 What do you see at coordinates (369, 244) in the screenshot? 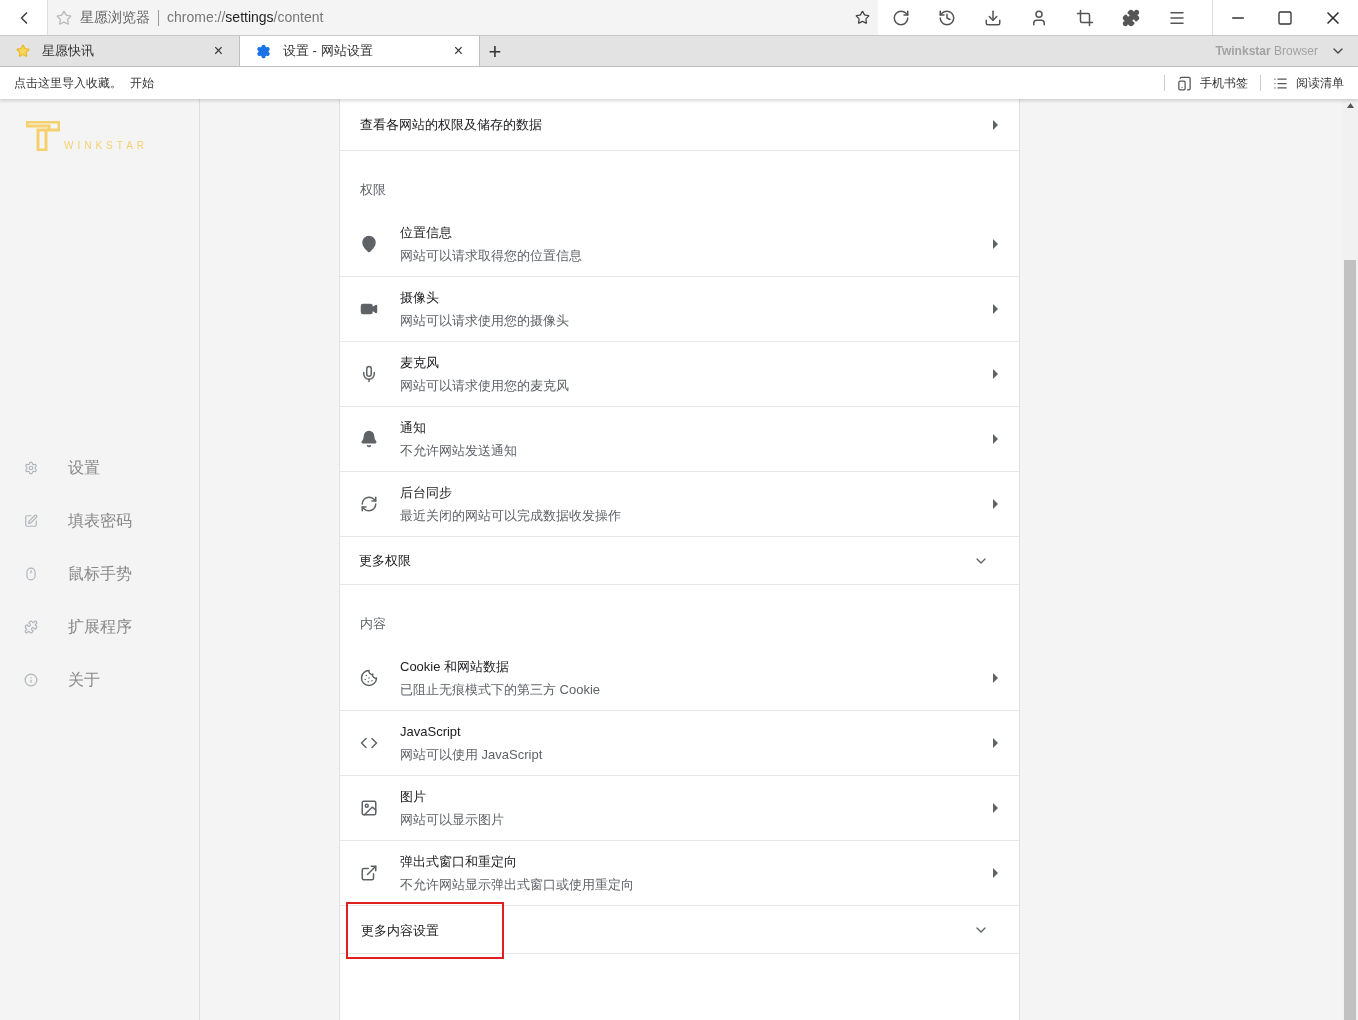
I see `location-pin-icon` at bounding box center [369, 244].